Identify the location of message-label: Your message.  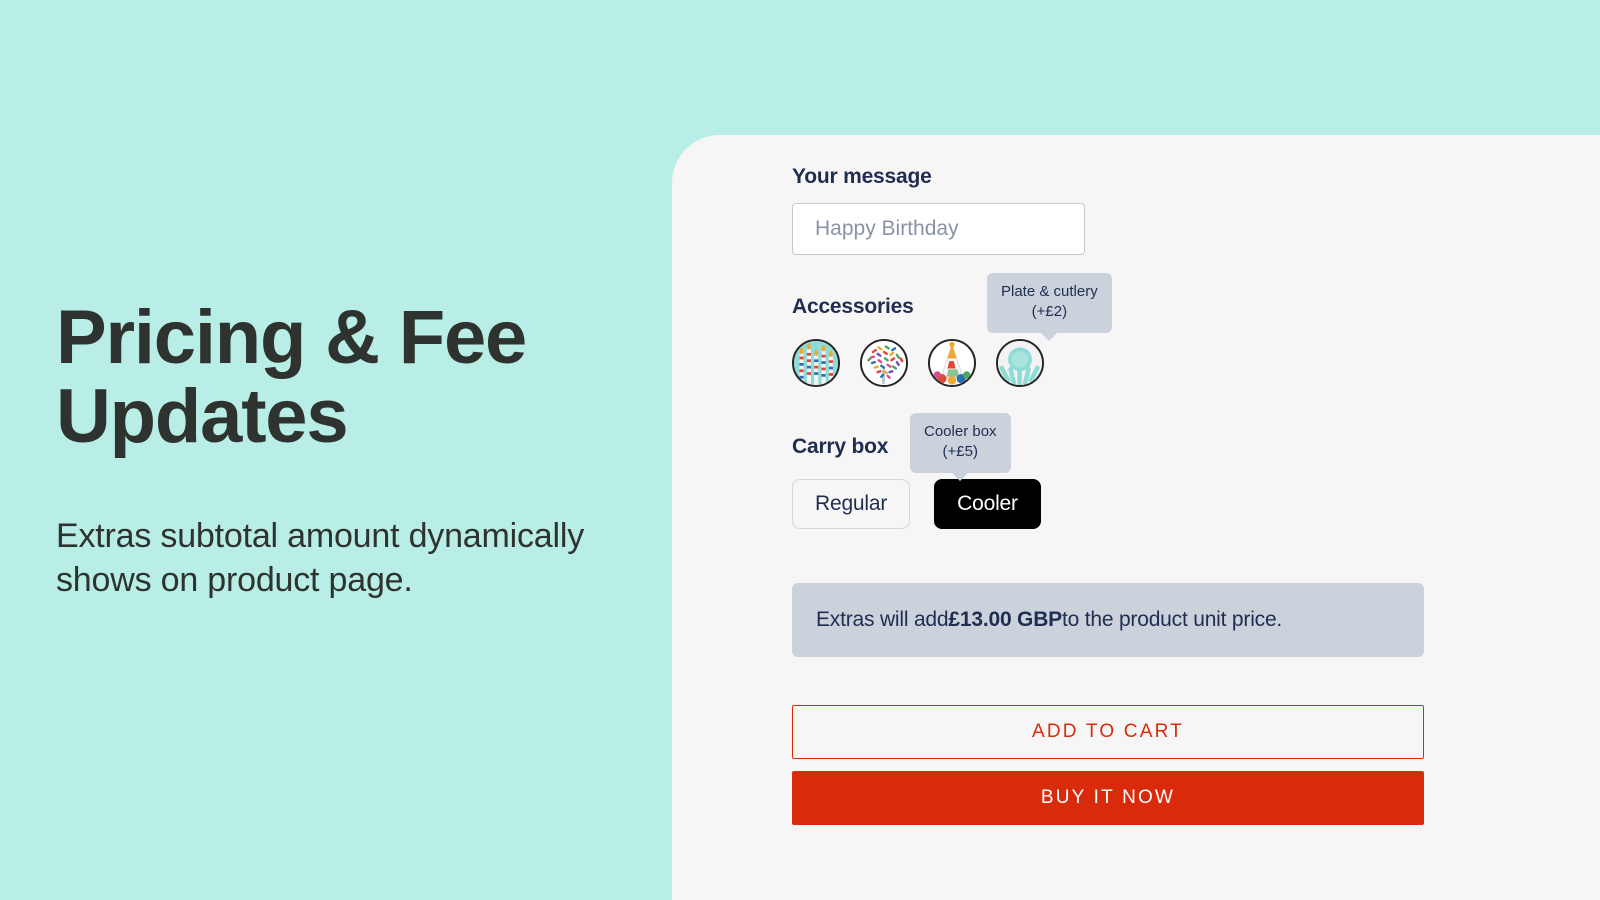
(862, 176).